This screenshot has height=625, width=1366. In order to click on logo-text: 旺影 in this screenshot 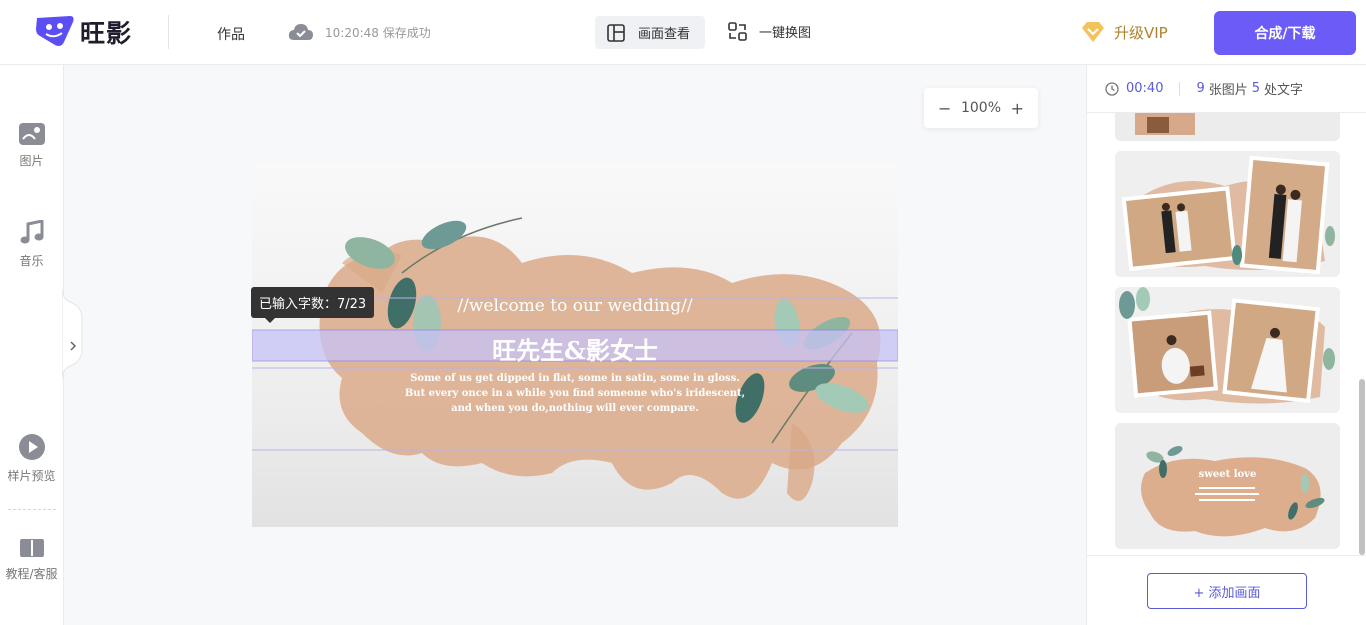, I will do `click(106, 32)`.